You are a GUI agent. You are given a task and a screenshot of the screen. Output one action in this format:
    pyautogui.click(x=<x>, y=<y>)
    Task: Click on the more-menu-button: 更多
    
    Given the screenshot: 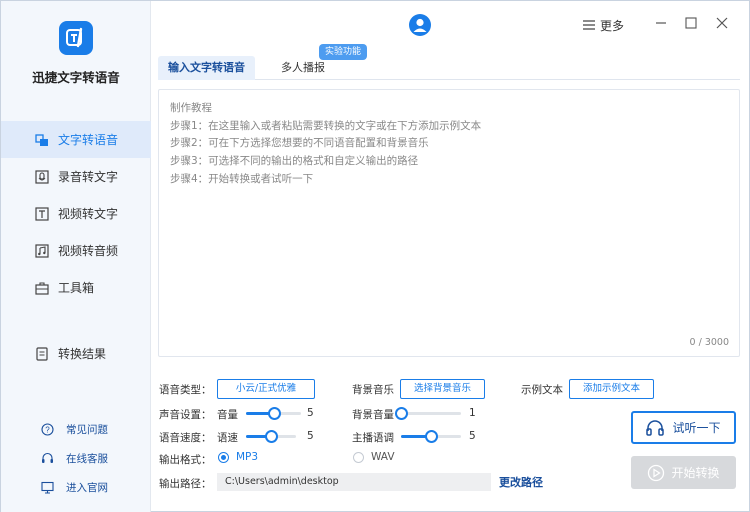 What is the action you would take?
    pyautogui.click(x=603, y=25)
    